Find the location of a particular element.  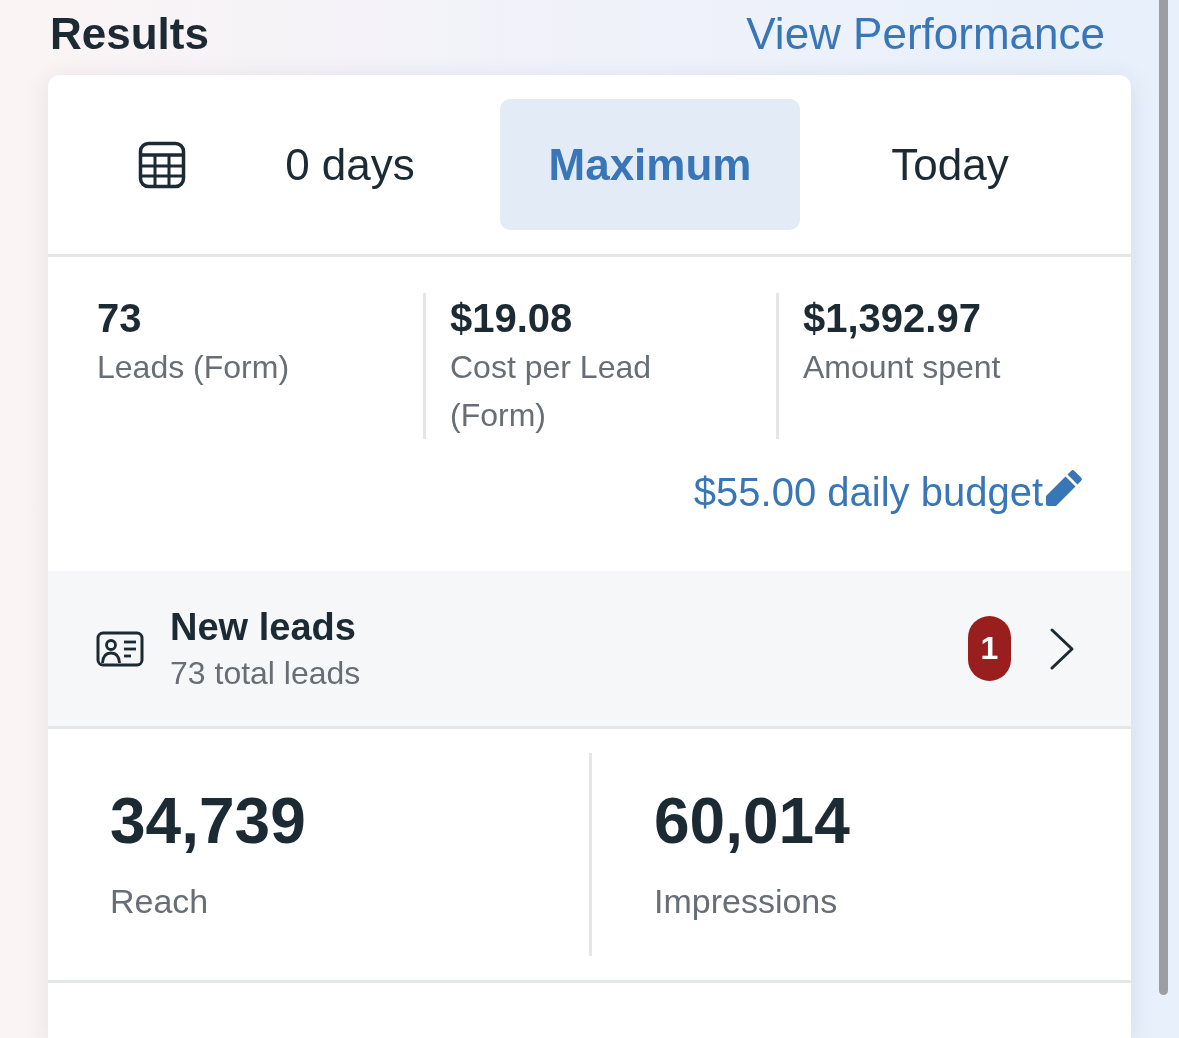

stat-value: 60,014 is located at coordinates (752, 821).